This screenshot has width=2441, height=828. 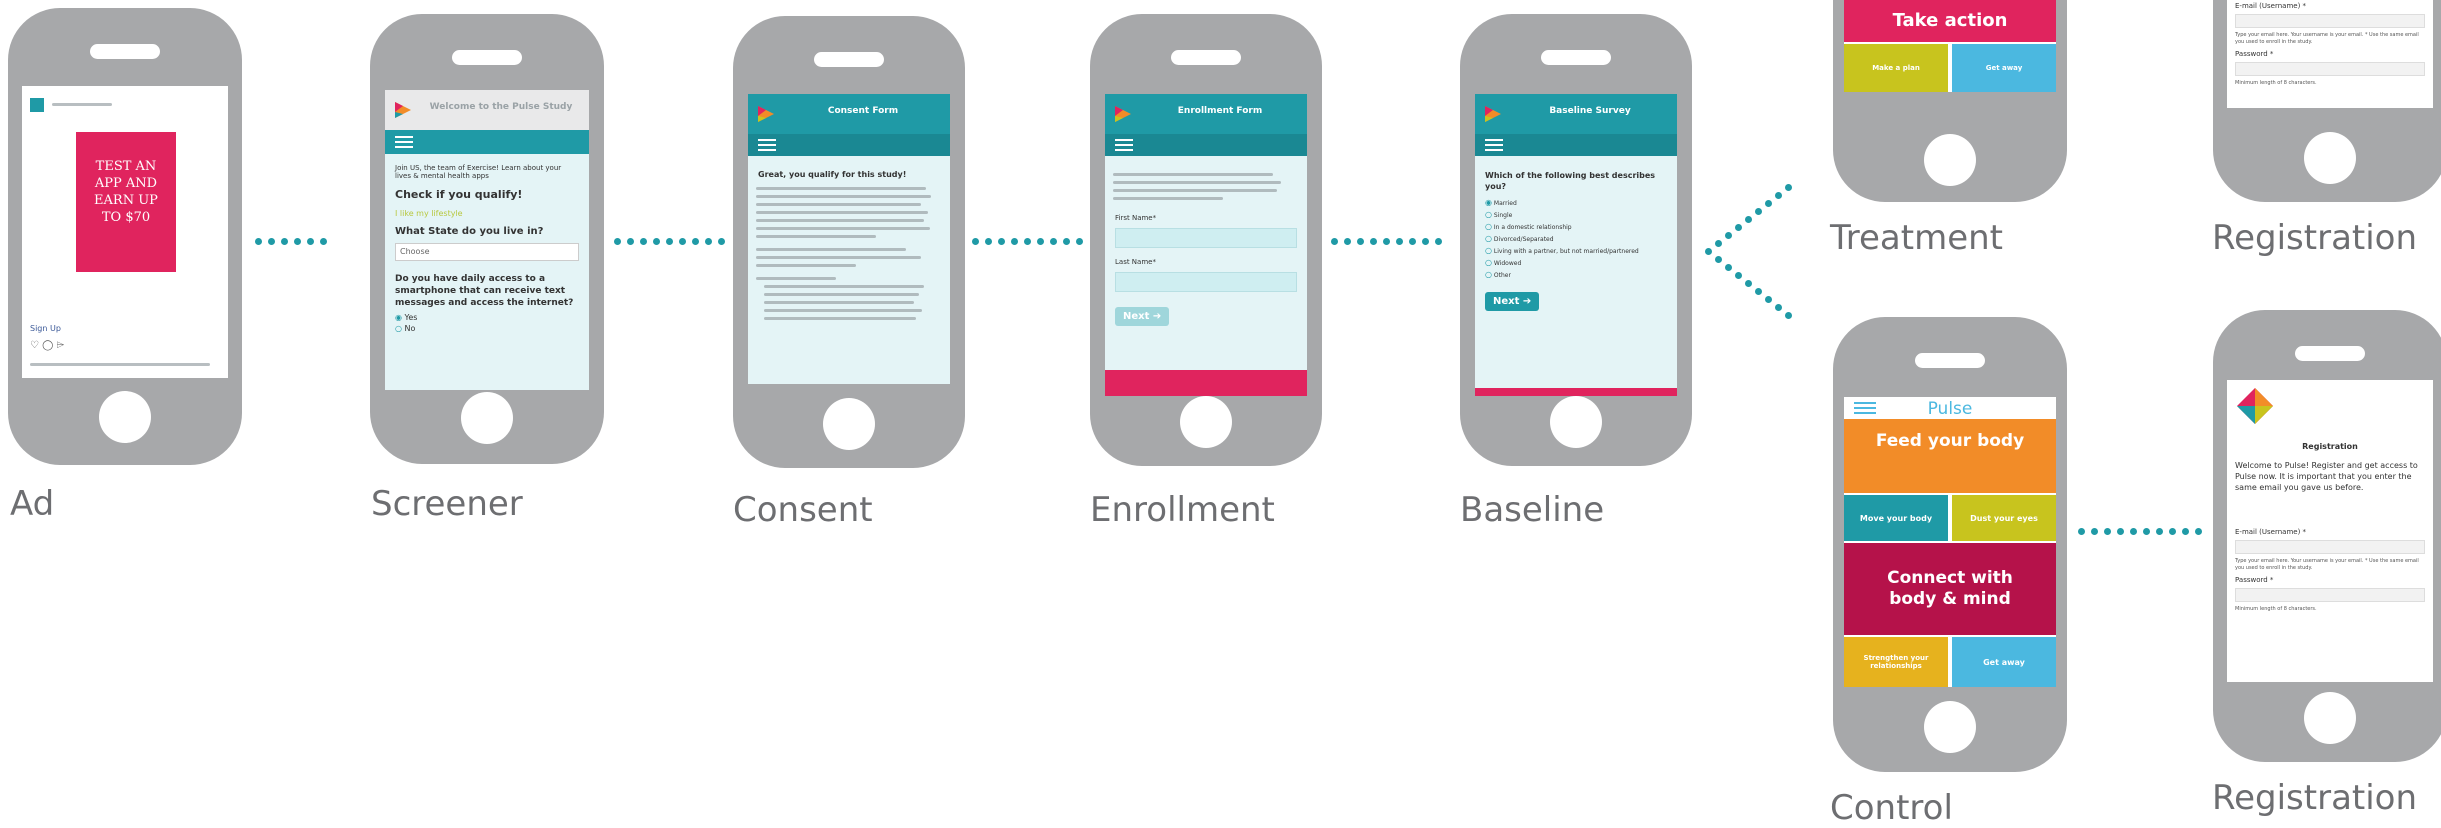 I want to click on consent-intro: Great, you qualify for this study!, so click(x=832, y=174).